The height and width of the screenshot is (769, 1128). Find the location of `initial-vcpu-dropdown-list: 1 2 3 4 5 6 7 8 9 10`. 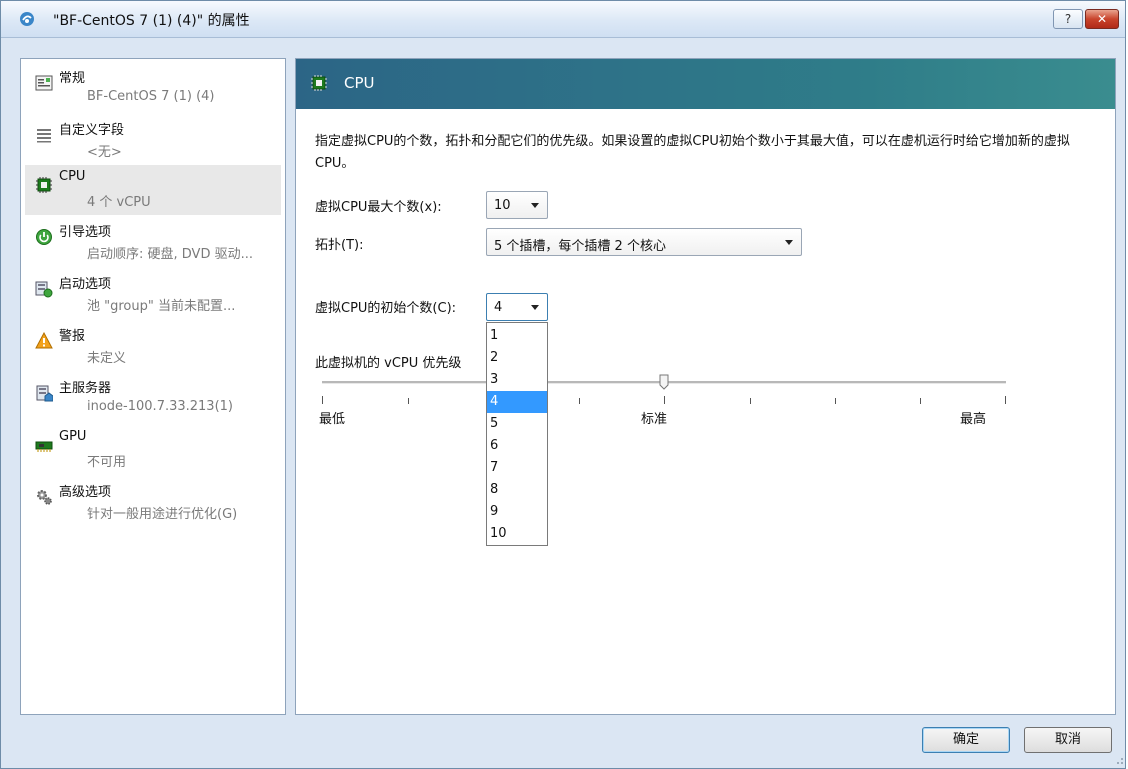

initial-vcpu-dropdown-list: 1 2 3 4 5 6 7 8 9 10 is located at coordinates (517, 434).